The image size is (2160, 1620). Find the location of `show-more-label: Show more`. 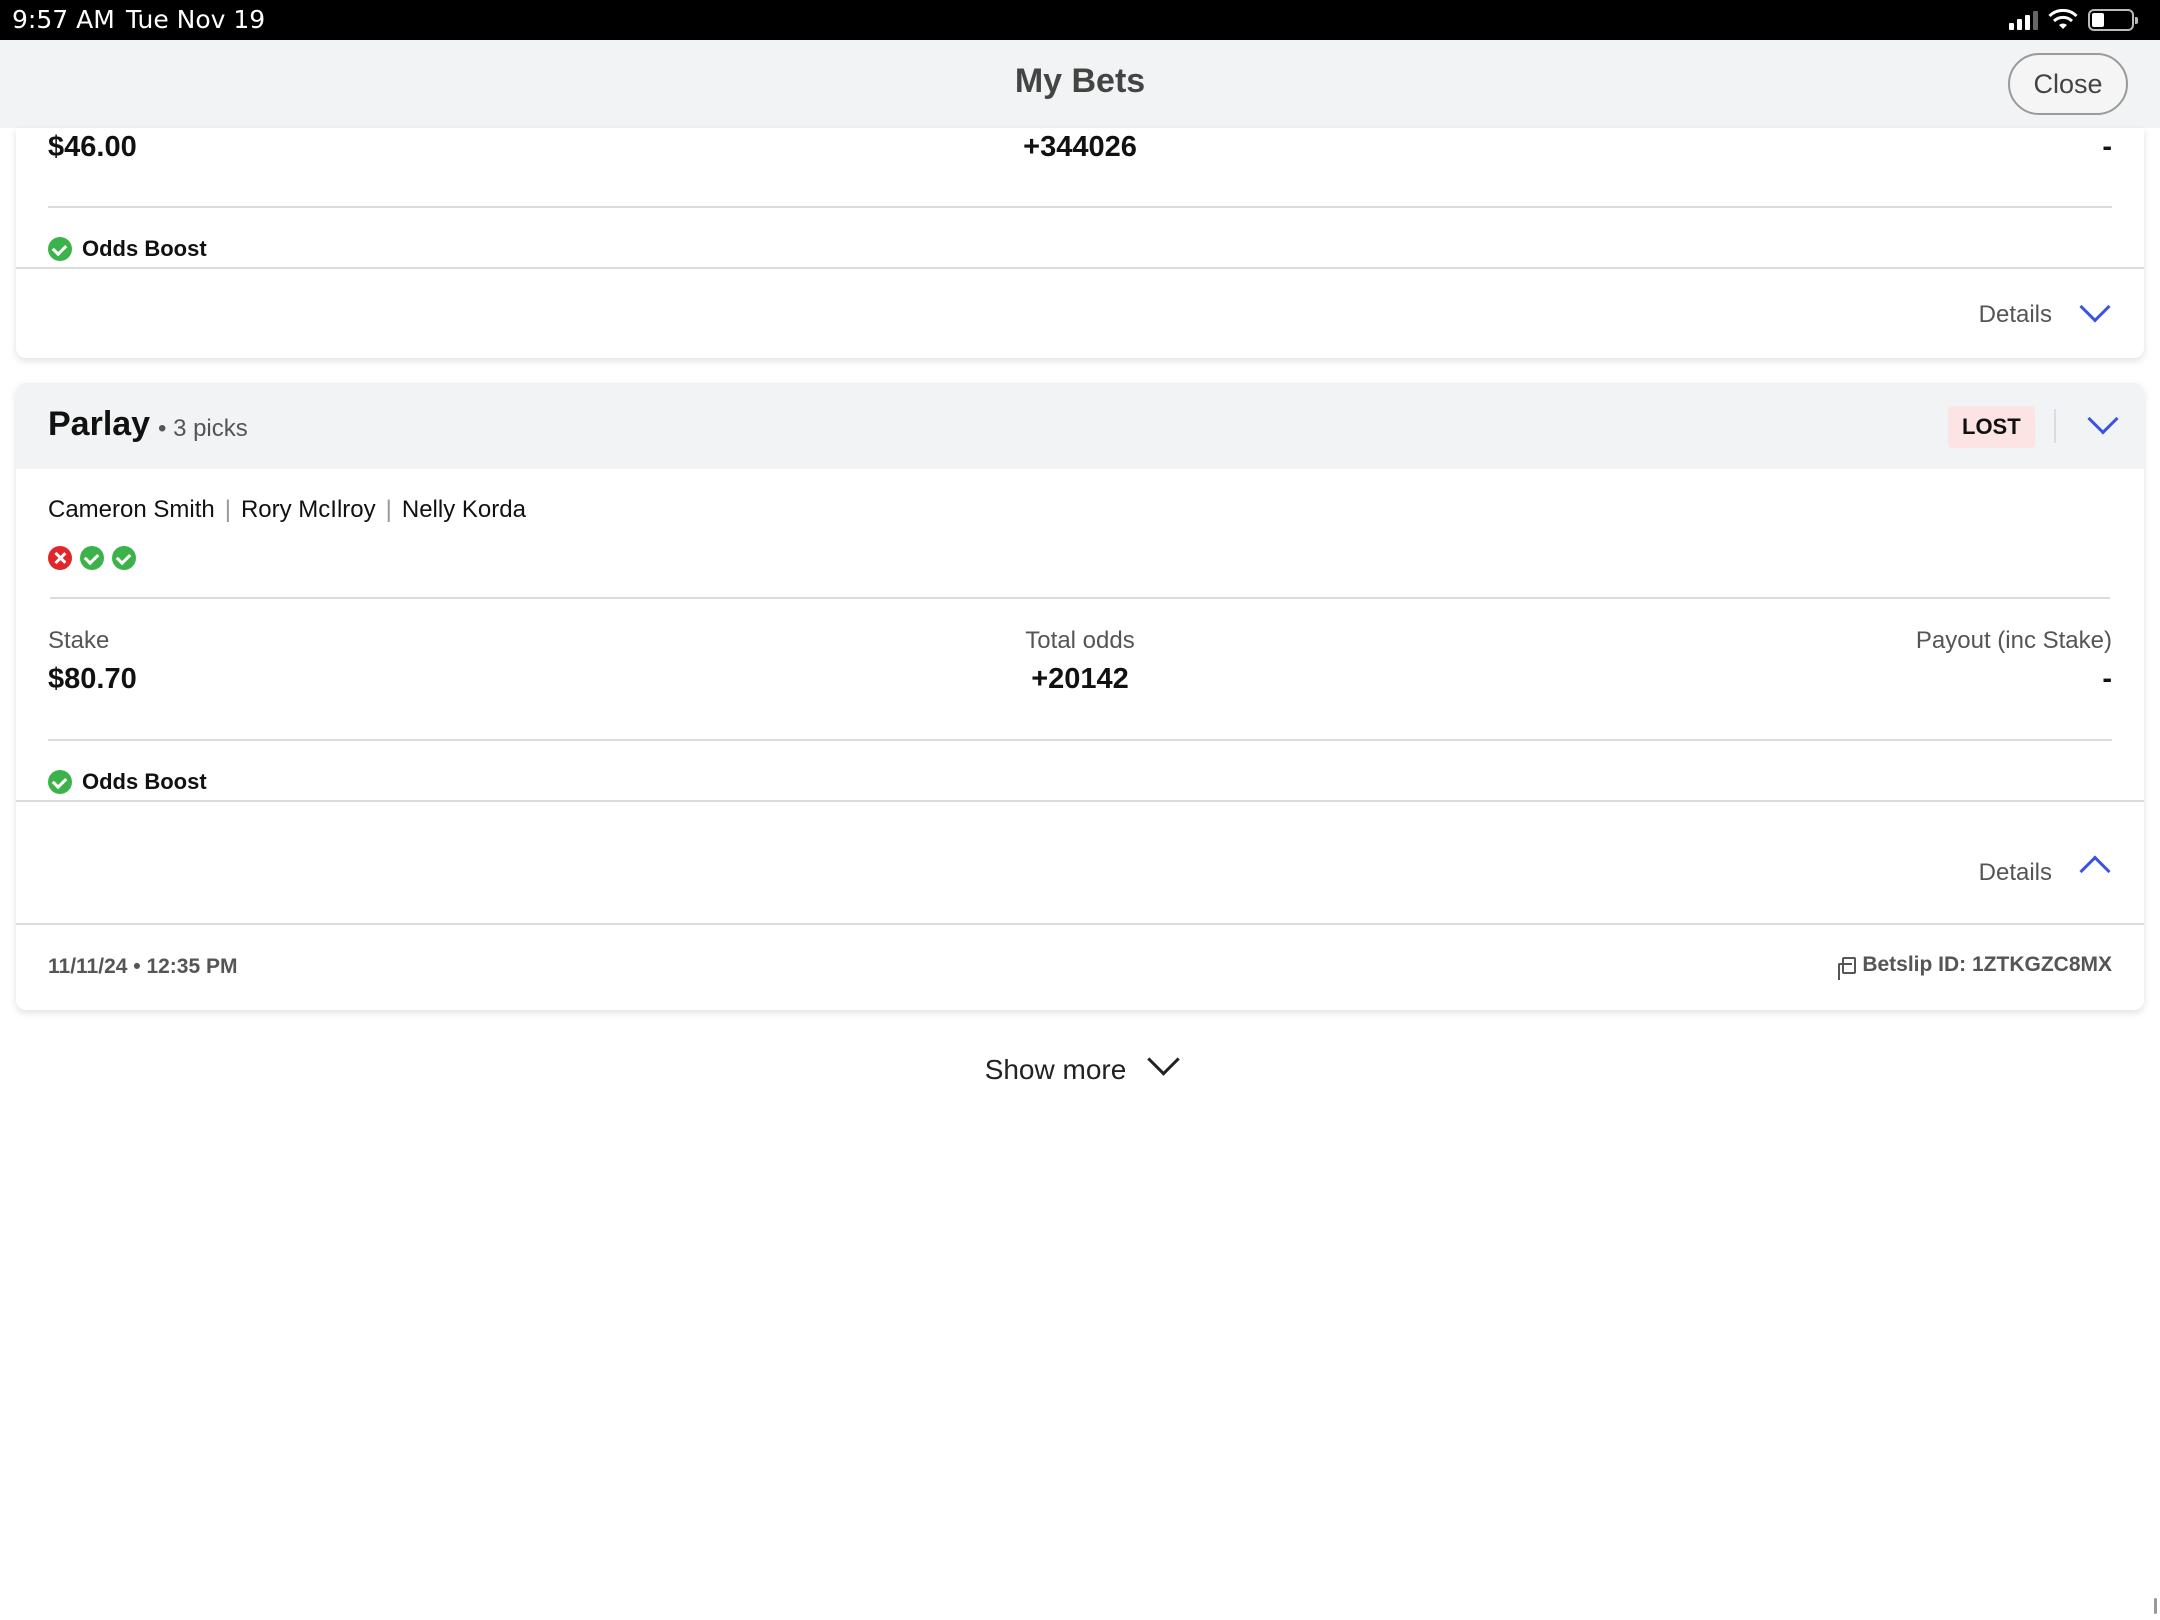

show-more-label: Show more is located at coordinates (1055, 1069).